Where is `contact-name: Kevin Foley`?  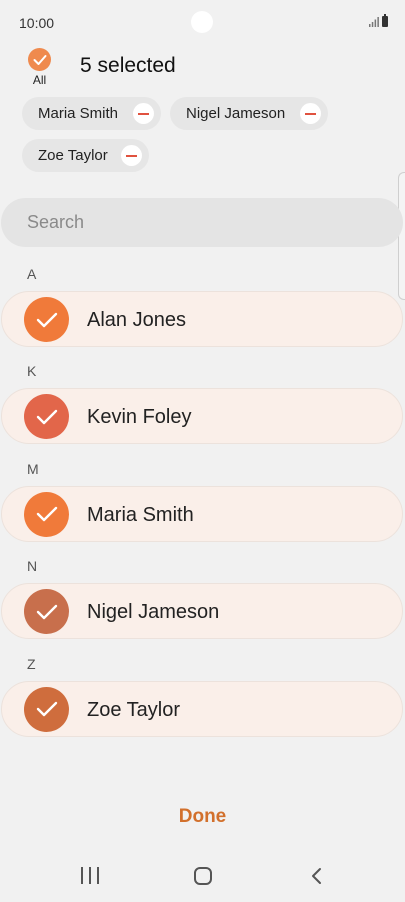
contact-name: Kevin Foley is located at coordinates (139, 417).